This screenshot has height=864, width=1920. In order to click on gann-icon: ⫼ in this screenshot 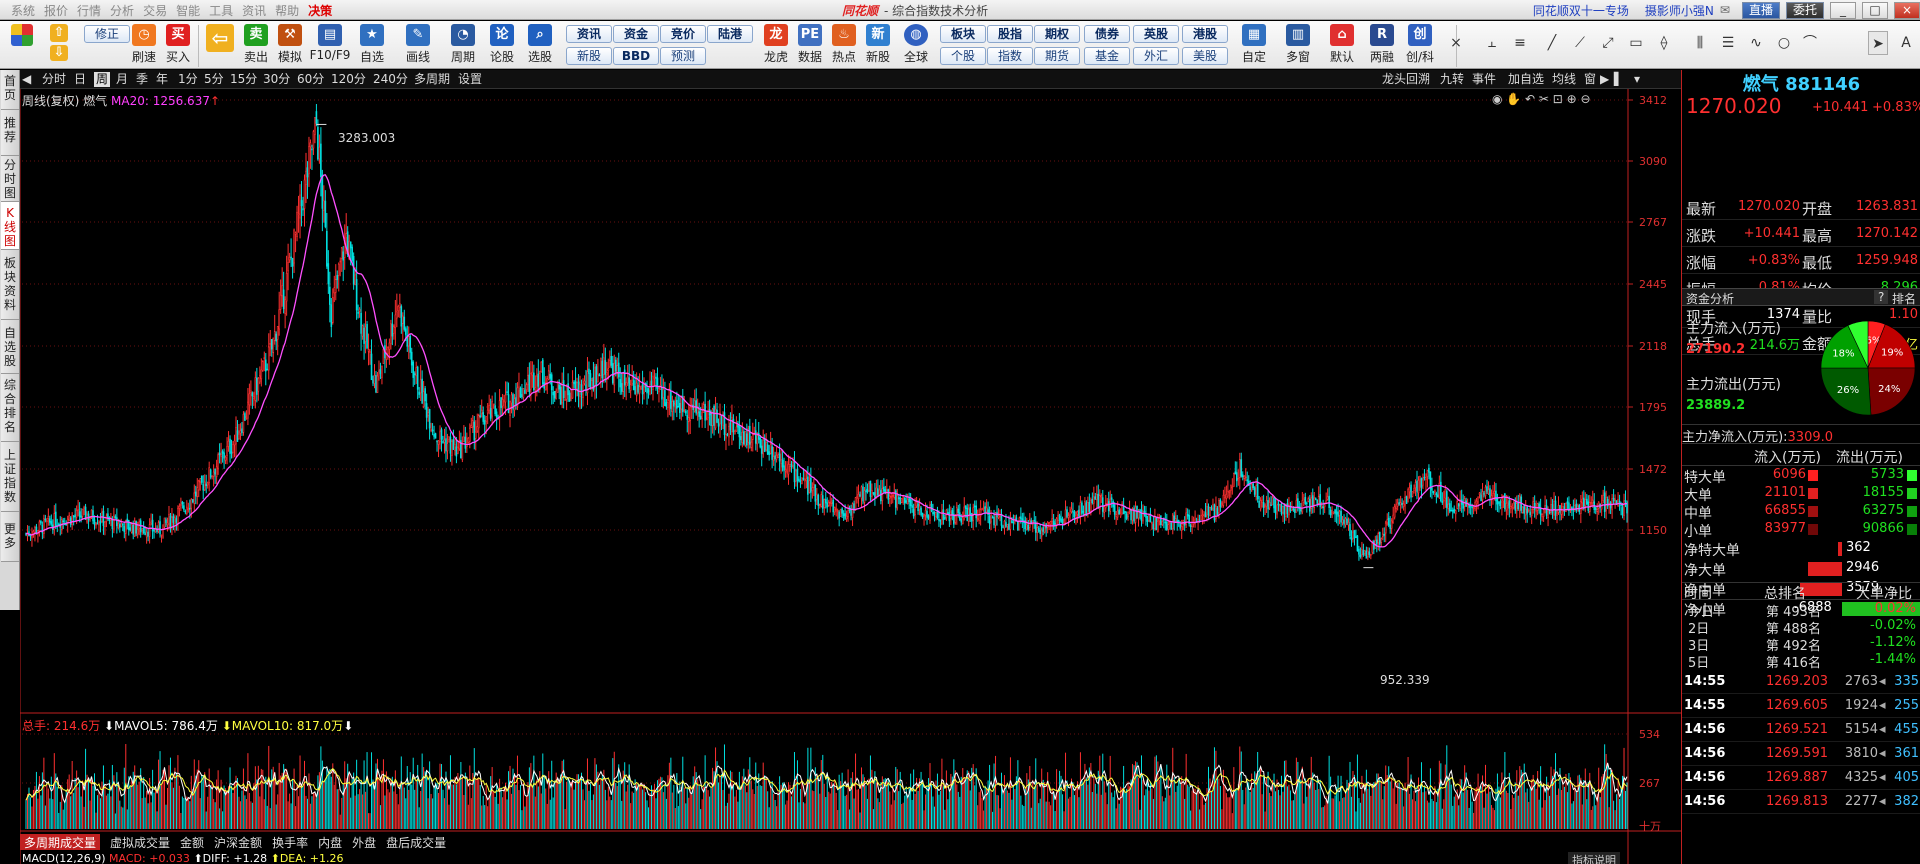, I will do `click(1700, 43)`.